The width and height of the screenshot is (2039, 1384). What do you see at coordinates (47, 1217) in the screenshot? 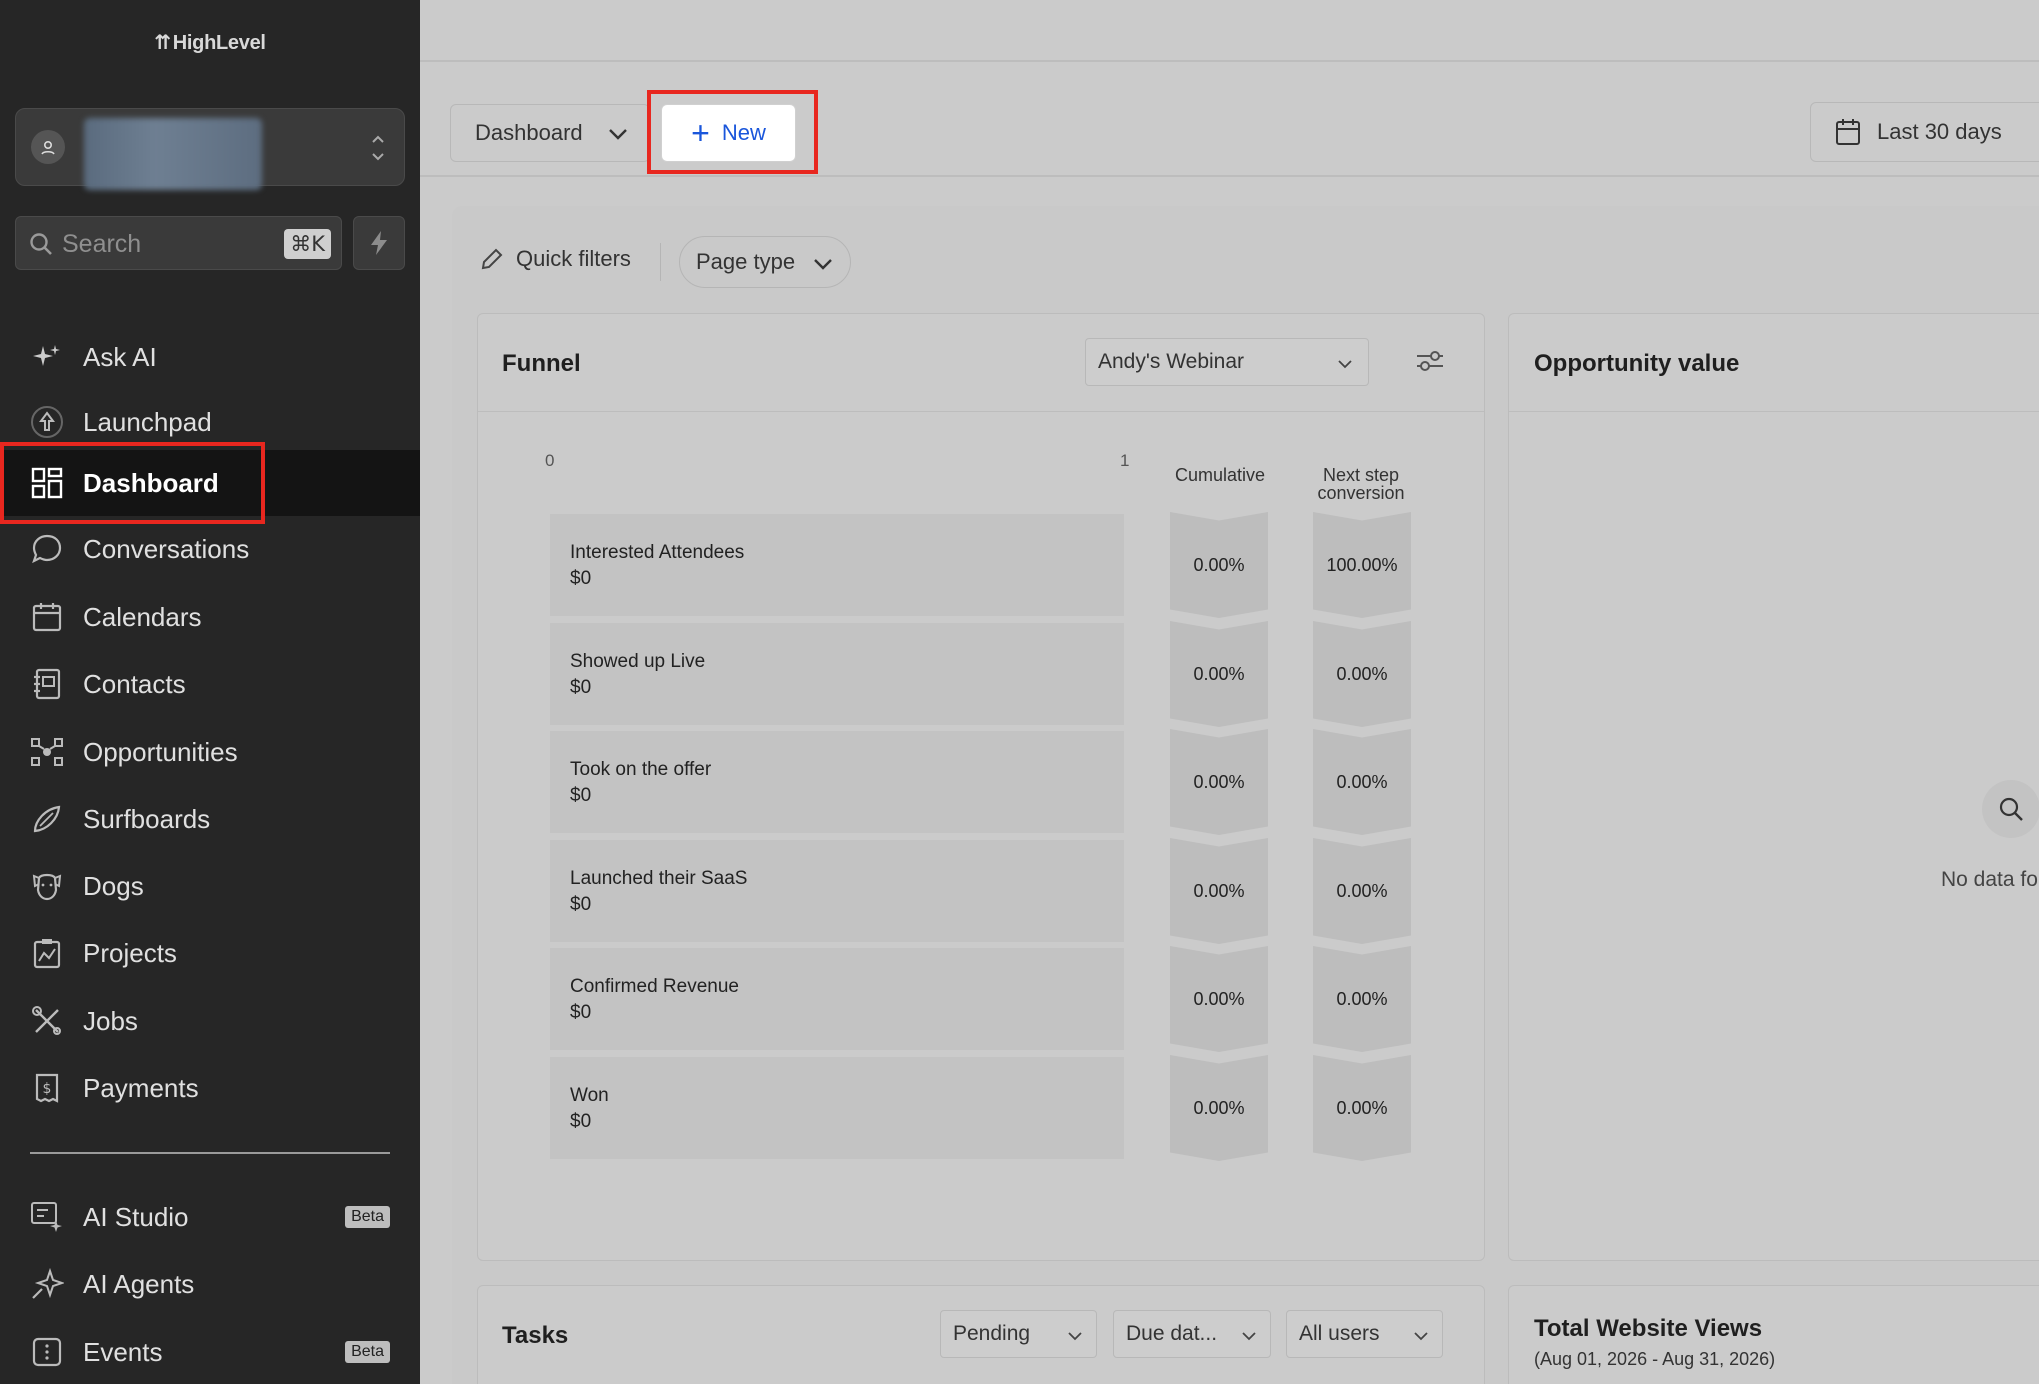
I see `ai-studio-icon` at bounding box center [47, 1217].